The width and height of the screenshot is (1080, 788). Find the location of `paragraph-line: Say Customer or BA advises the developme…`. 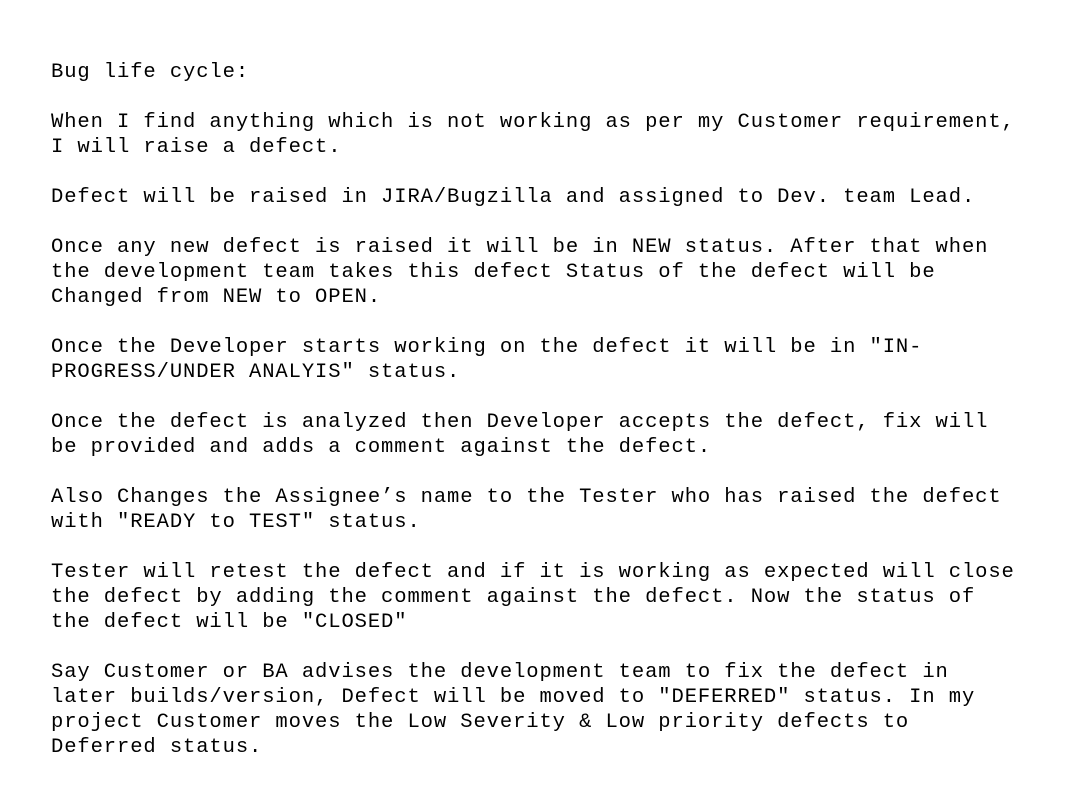

paragraph-line: Say Customer or BA advises the developme… is located at coordinates (500, 672).